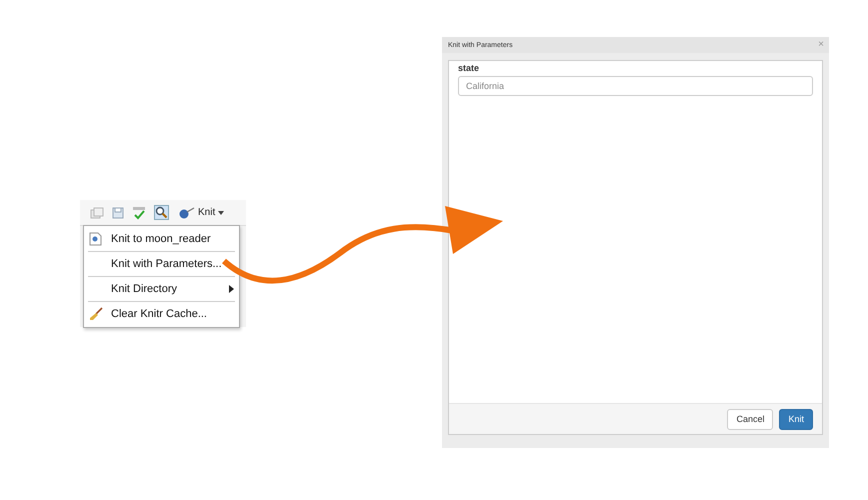  I want to click on input-field: California, so click(635, 86).